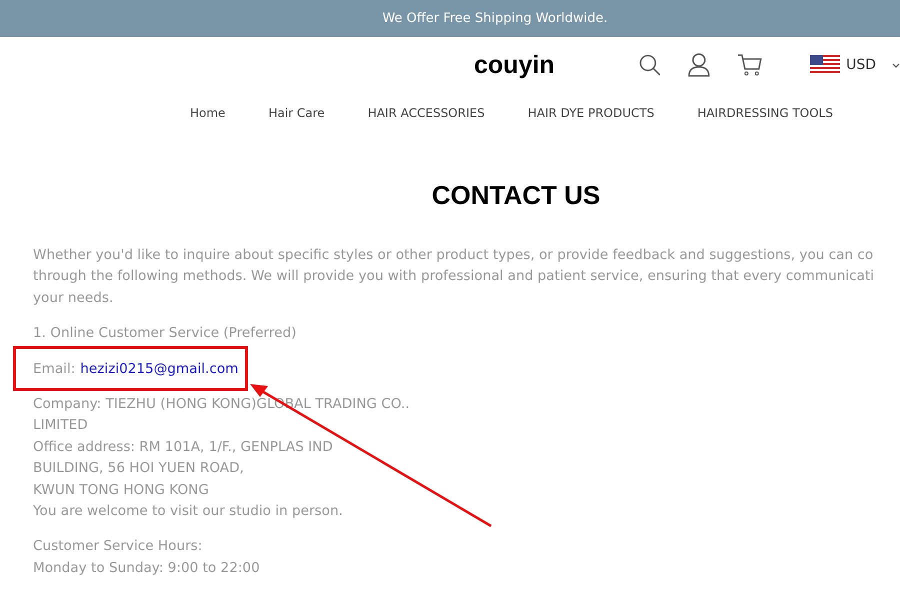  What do you see at coordinates (139, 468) in the screenshot?
I see `company-text: BUILDING, 56 HOI YUEN ROAD,` at bounding box center [139, 468].